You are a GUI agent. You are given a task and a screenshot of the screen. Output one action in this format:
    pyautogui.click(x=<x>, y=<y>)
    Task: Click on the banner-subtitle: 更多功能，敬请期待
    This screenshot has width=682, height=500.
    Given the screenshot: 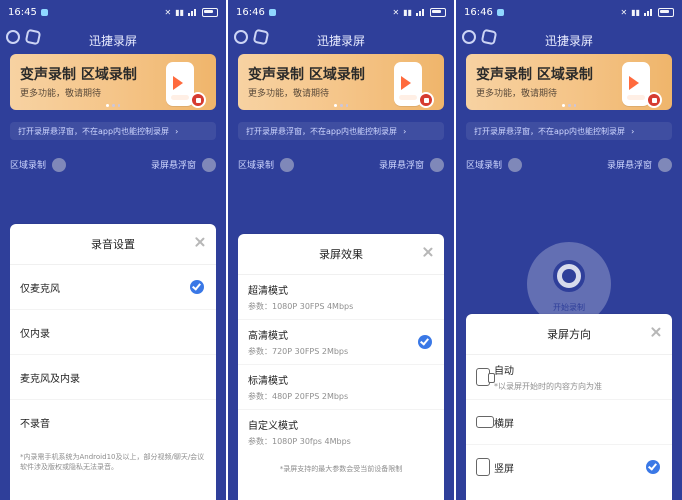 What is the action you would take?
    pyautogui.click(x=289, y=94)
    